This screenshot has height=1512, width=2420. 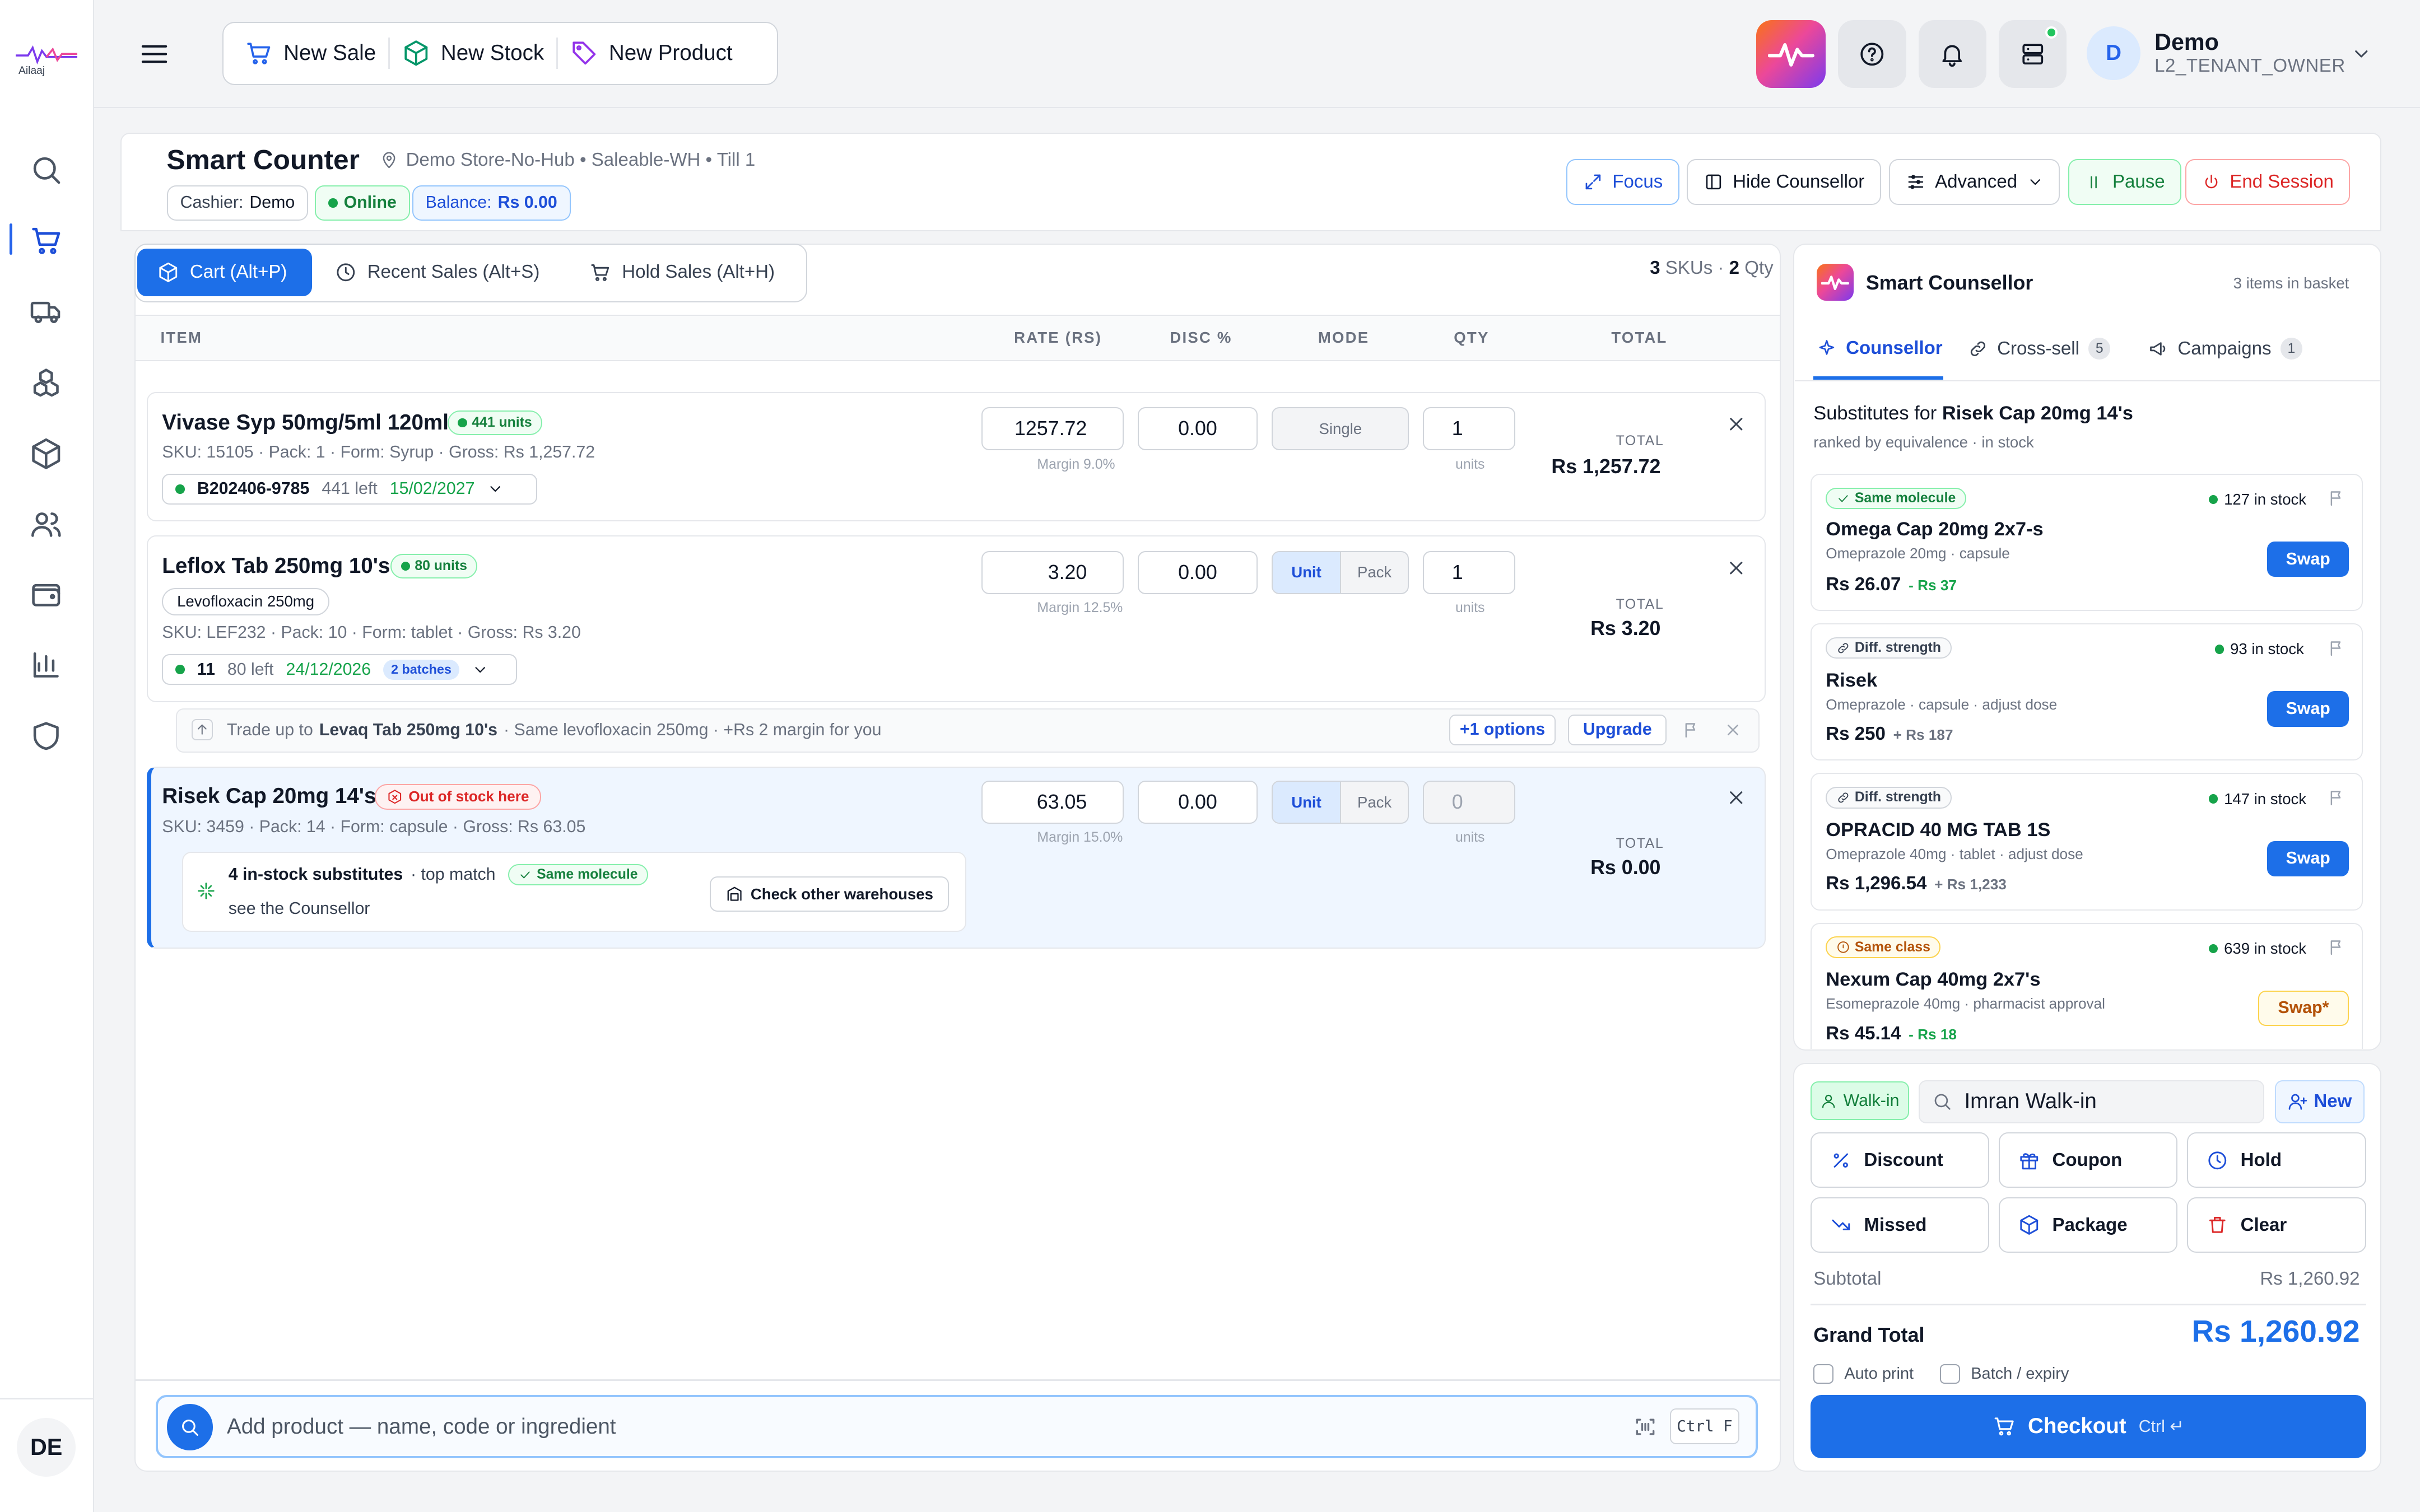 I want to click on batch-left: 80 left, so click(x=251, y=670).